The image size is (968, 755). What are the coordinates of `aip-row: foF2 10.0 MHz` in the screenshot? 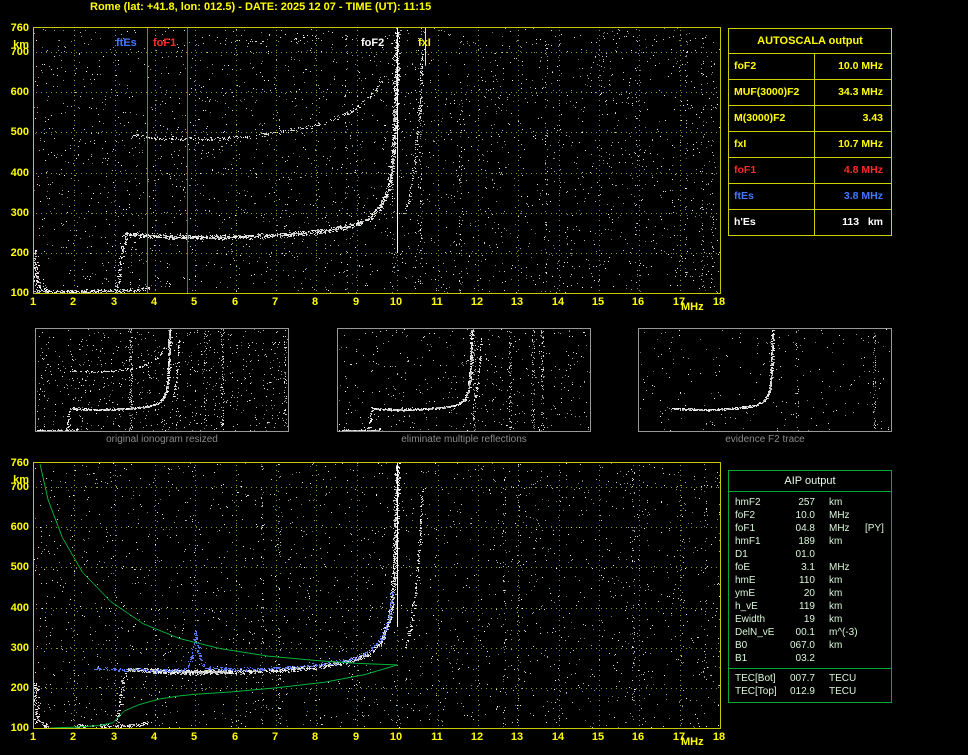 It's located at (813, 515).